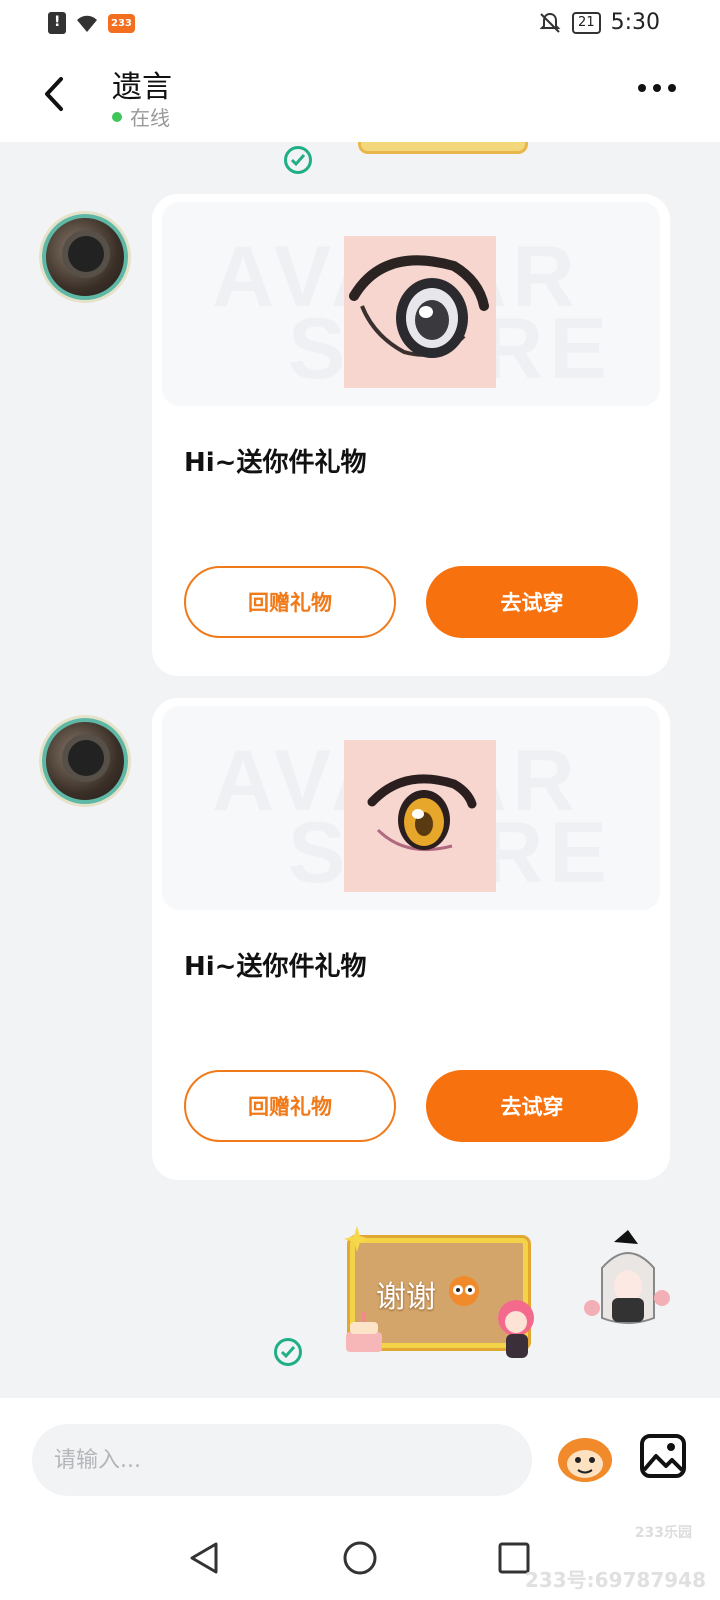 This screenshot has height=1600, width=720. I want to click on id-watermark: 233号:69787948, so click(615, 1580).